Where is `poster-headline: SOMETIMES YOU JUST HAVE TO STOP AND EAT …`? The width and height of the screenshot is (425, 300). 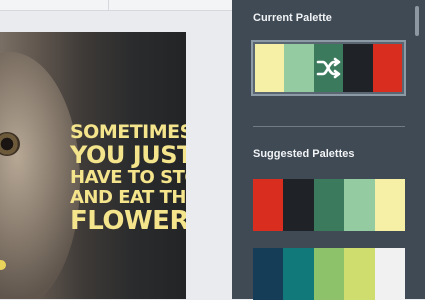 poster-headline: SOMETIMES YOU JUST HAVE TO STOP AND EAT … is located at coordinates (128, 179).